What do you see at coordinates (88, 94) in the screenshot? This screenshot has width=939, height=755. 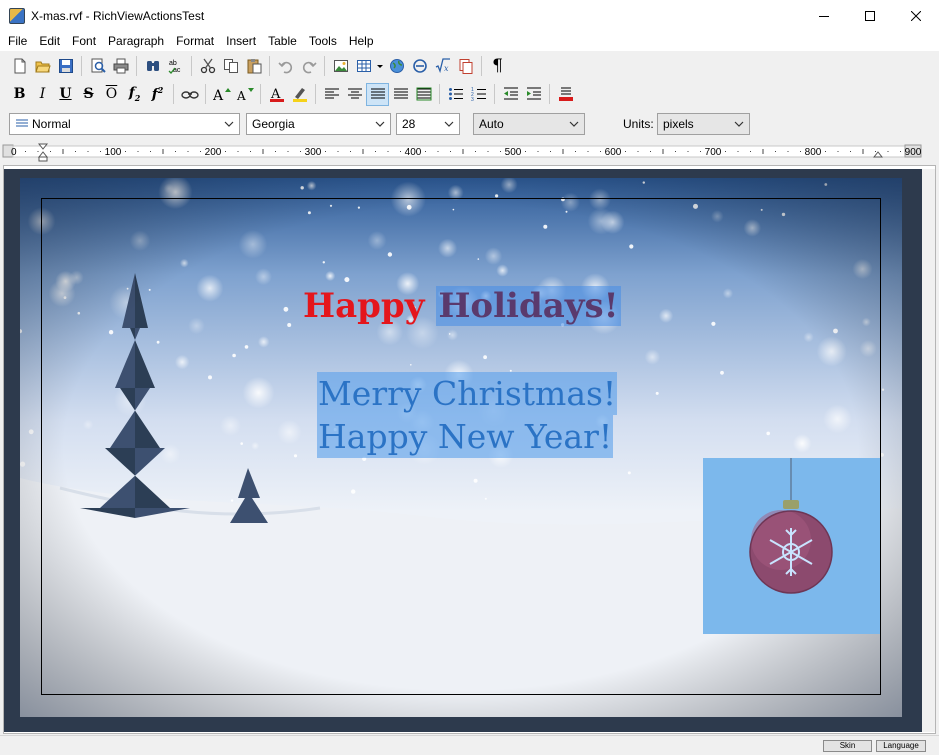 I see `strikeout-button: S` at bounding box center [88, 94].